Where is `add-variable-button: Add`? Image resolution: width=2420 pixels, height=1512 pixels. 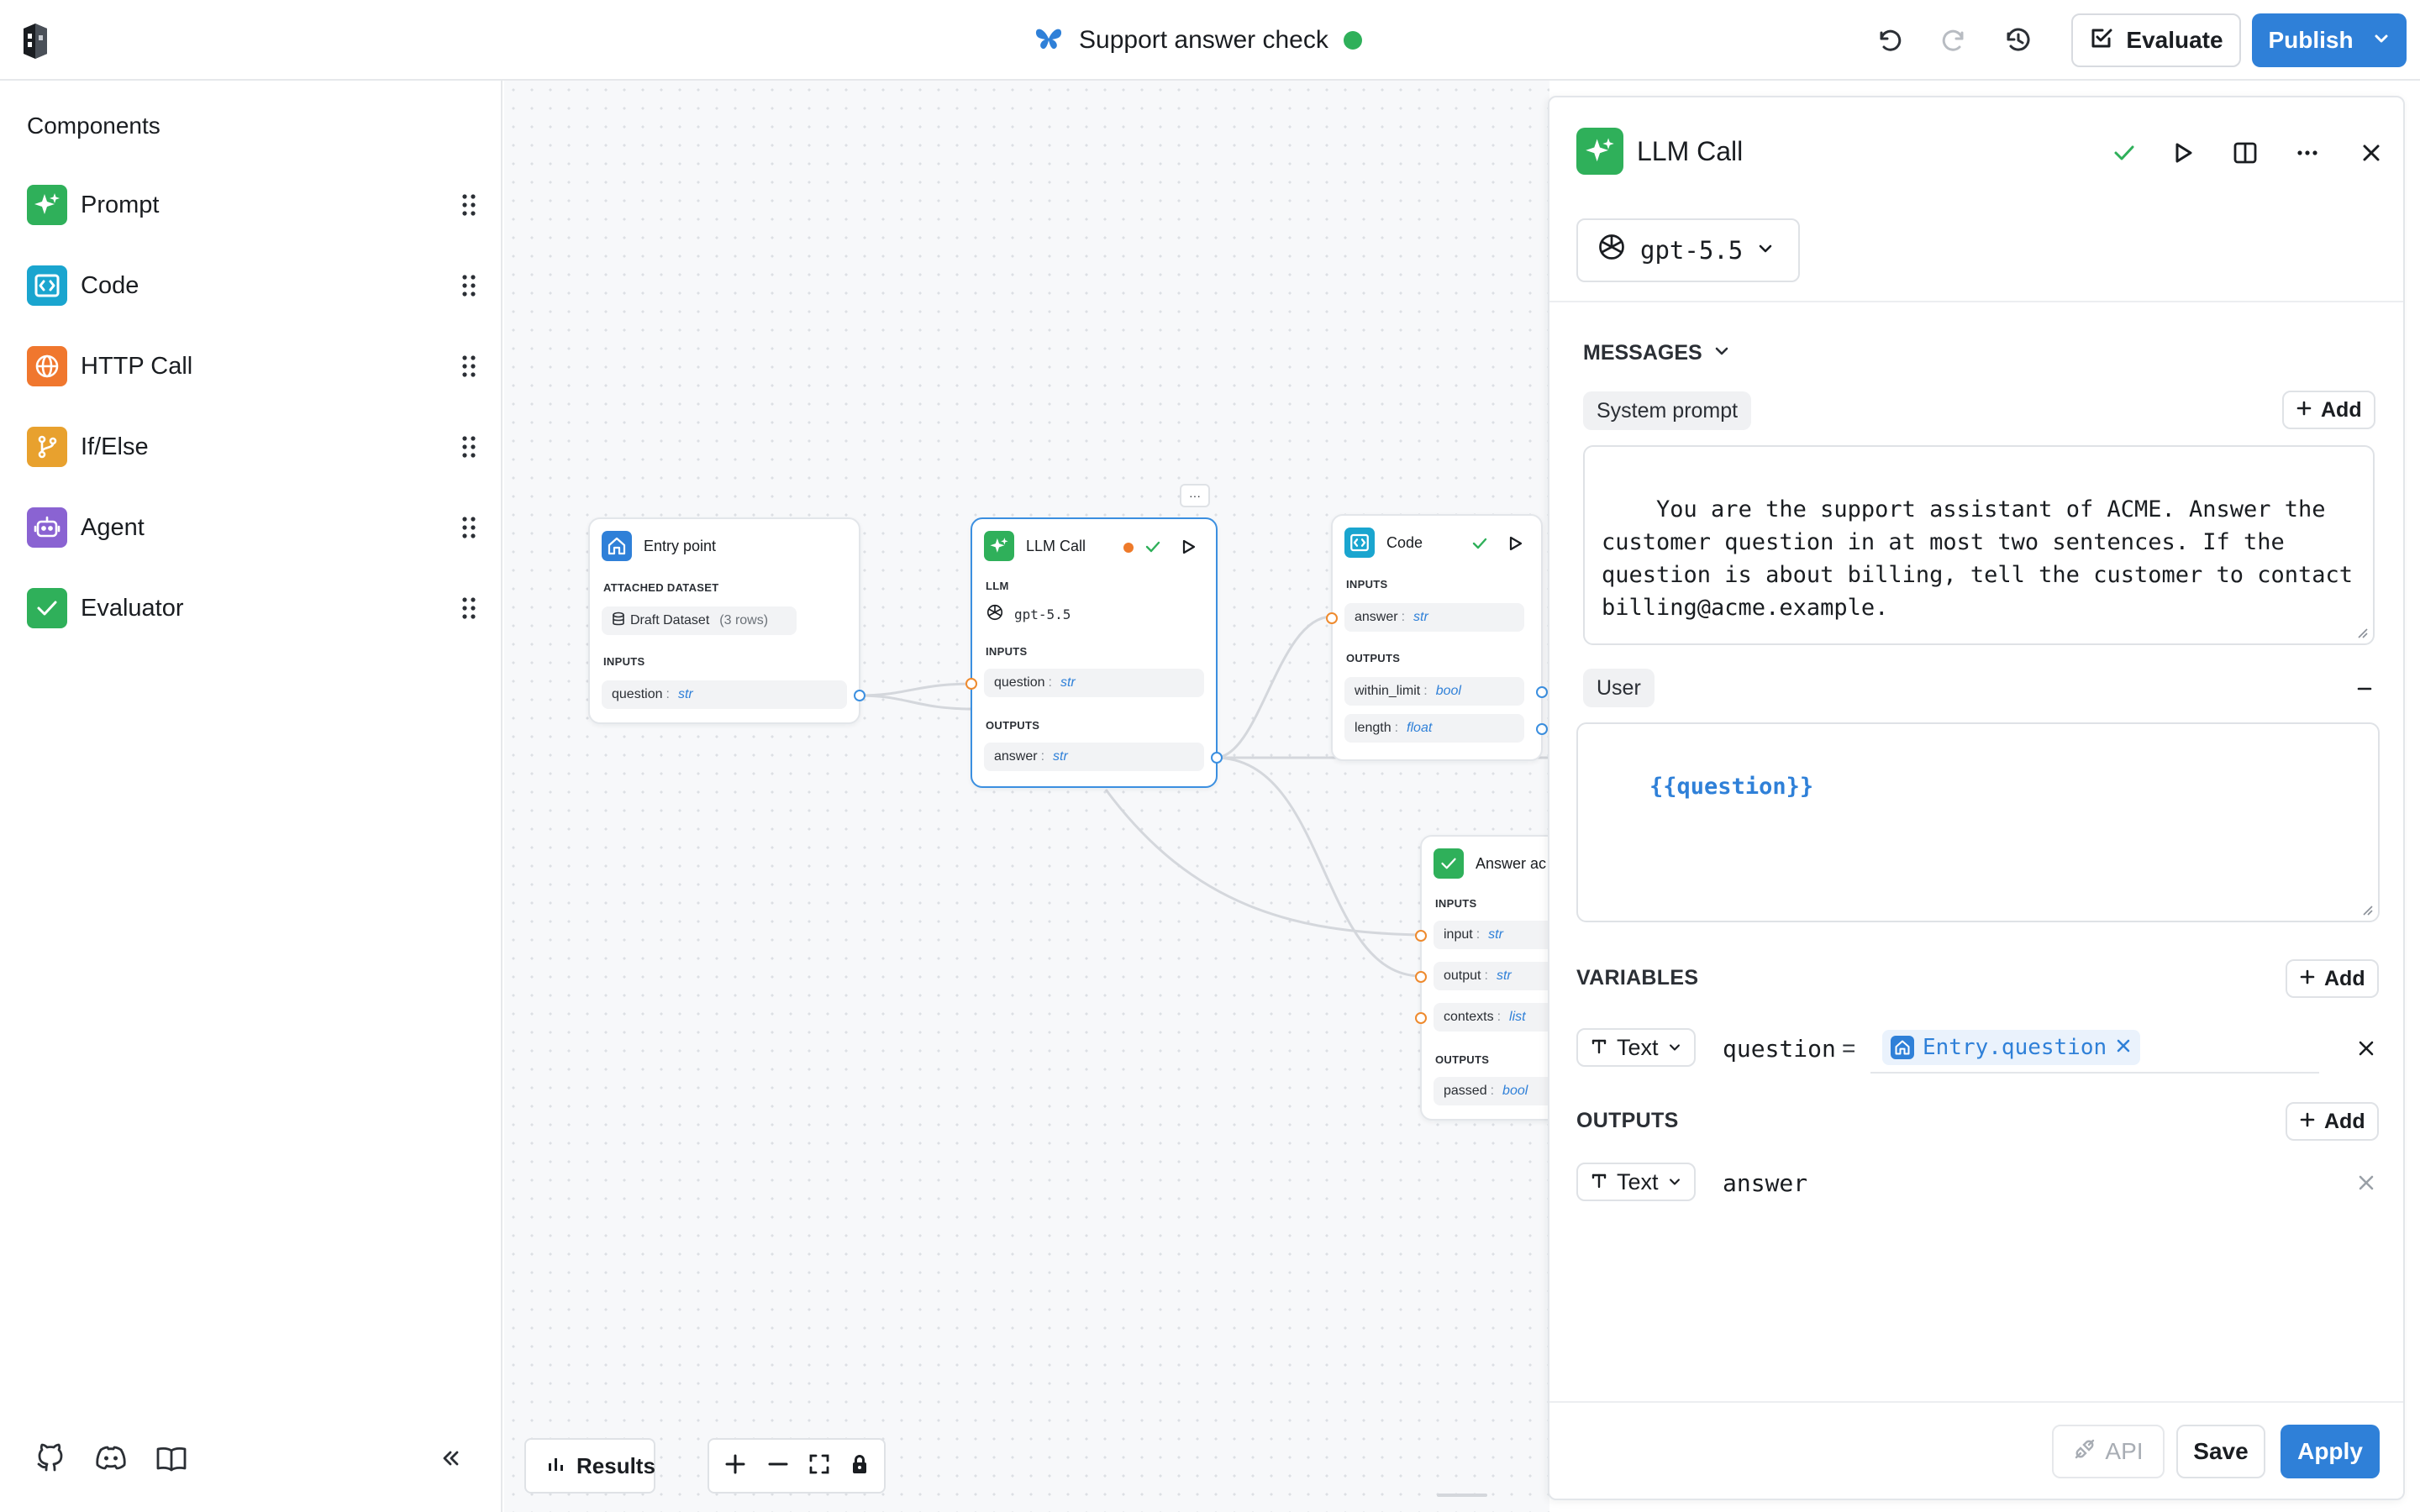 add-variable-button: Add is located at coordinates (2332, 978).